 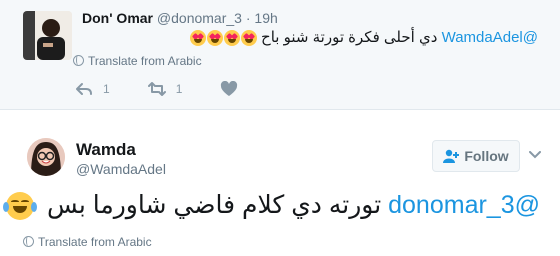 I want to click on tears-of-joy-emoji, so click(x=20, y=206).